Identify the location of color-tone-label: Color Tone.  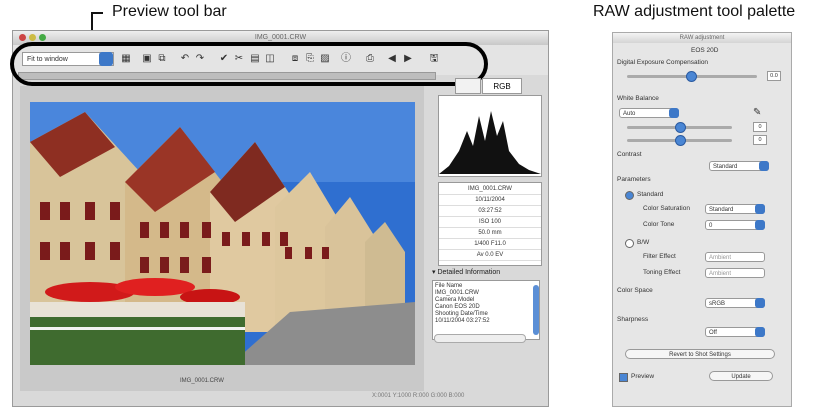
(659, 224).